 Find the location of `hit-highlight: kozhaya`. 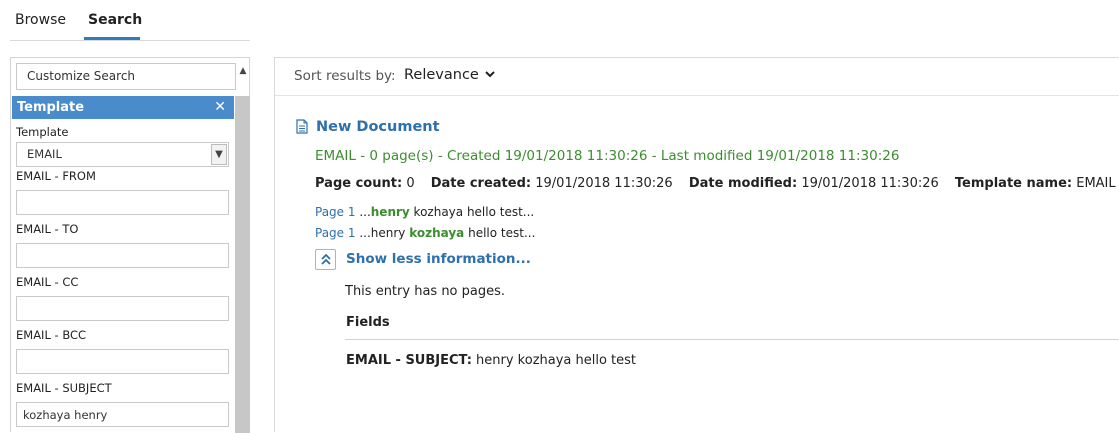

hit-highlight: kozhaya is located at coordinates (437, 233).